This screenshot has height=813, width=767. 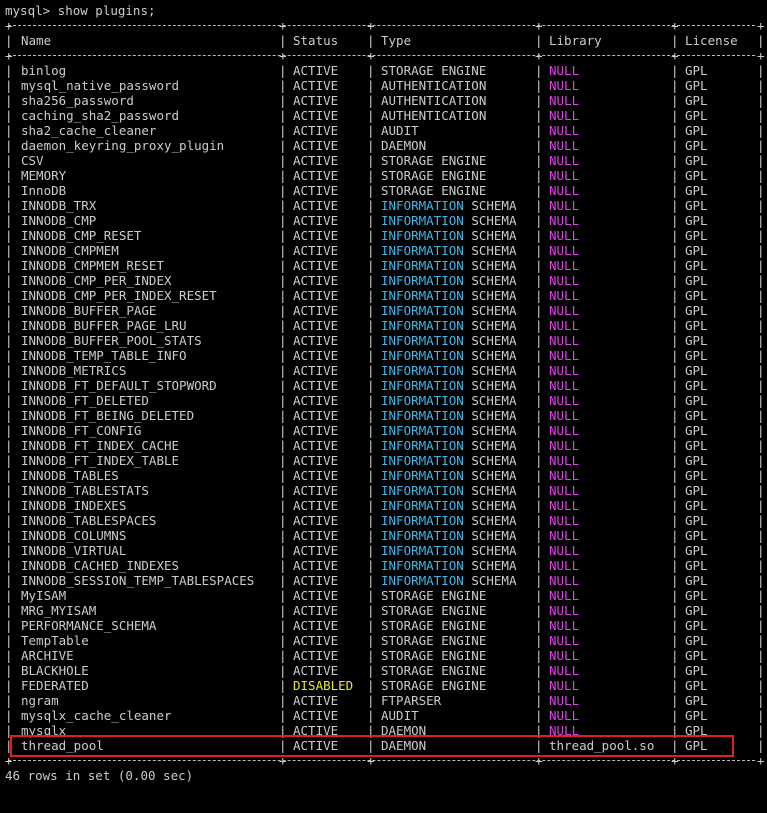 I want to click on cell-name: INNODB_CMP_PER_INDEX, so click(x=96, y=280).